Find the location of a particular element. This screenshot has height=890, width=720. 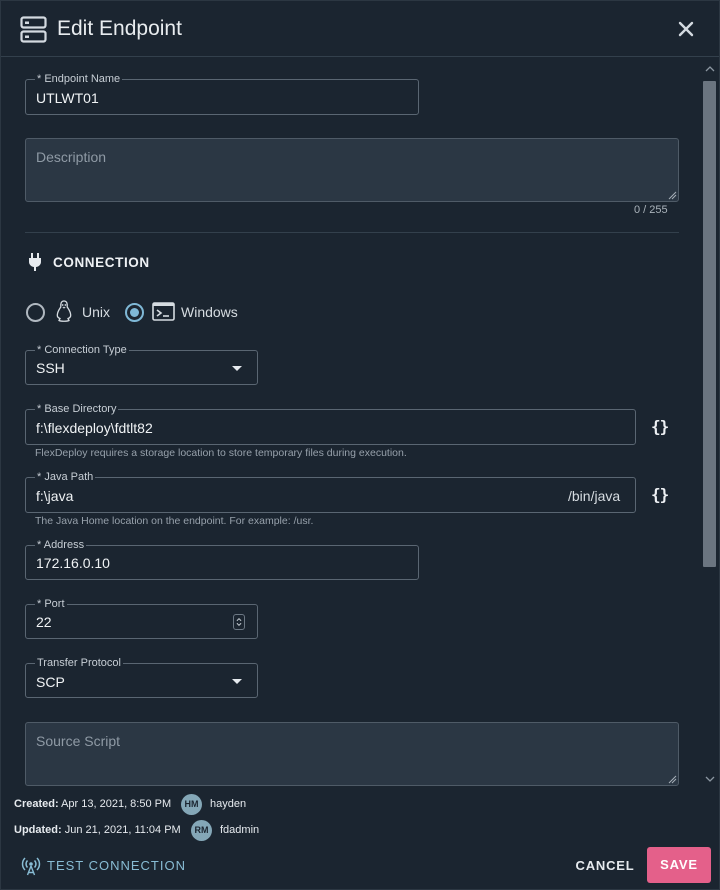

endpoint-name-label: * Endpoint Name is located at coordinates (79, 79).